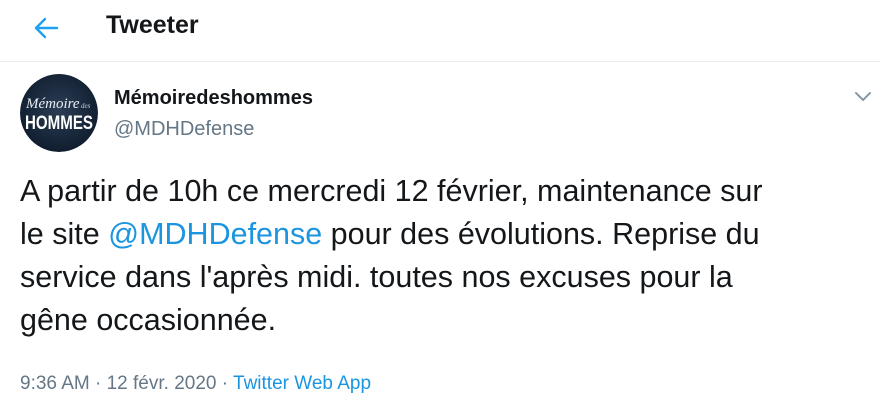  I want to click on tweet-text-segment: pour des évolutions. Reprise du, so click(541, 234).